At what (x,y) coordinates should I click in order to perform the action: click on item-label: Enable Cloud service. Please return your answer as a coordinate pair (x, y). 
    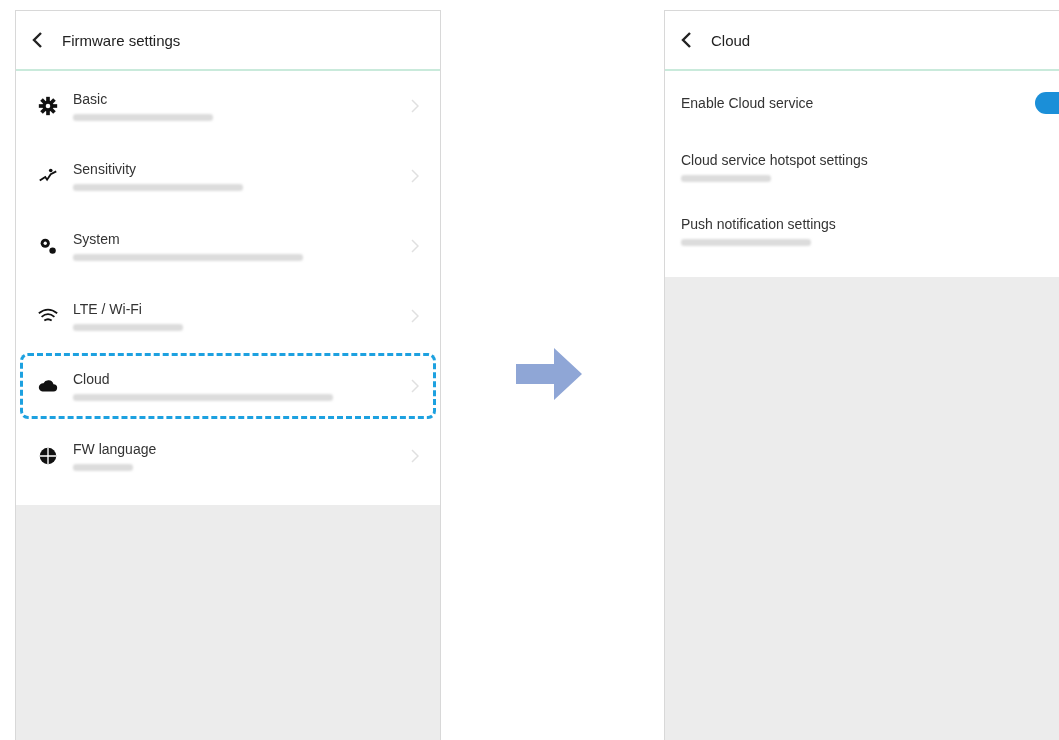
    Looking at the image, I should click on (747, 103).